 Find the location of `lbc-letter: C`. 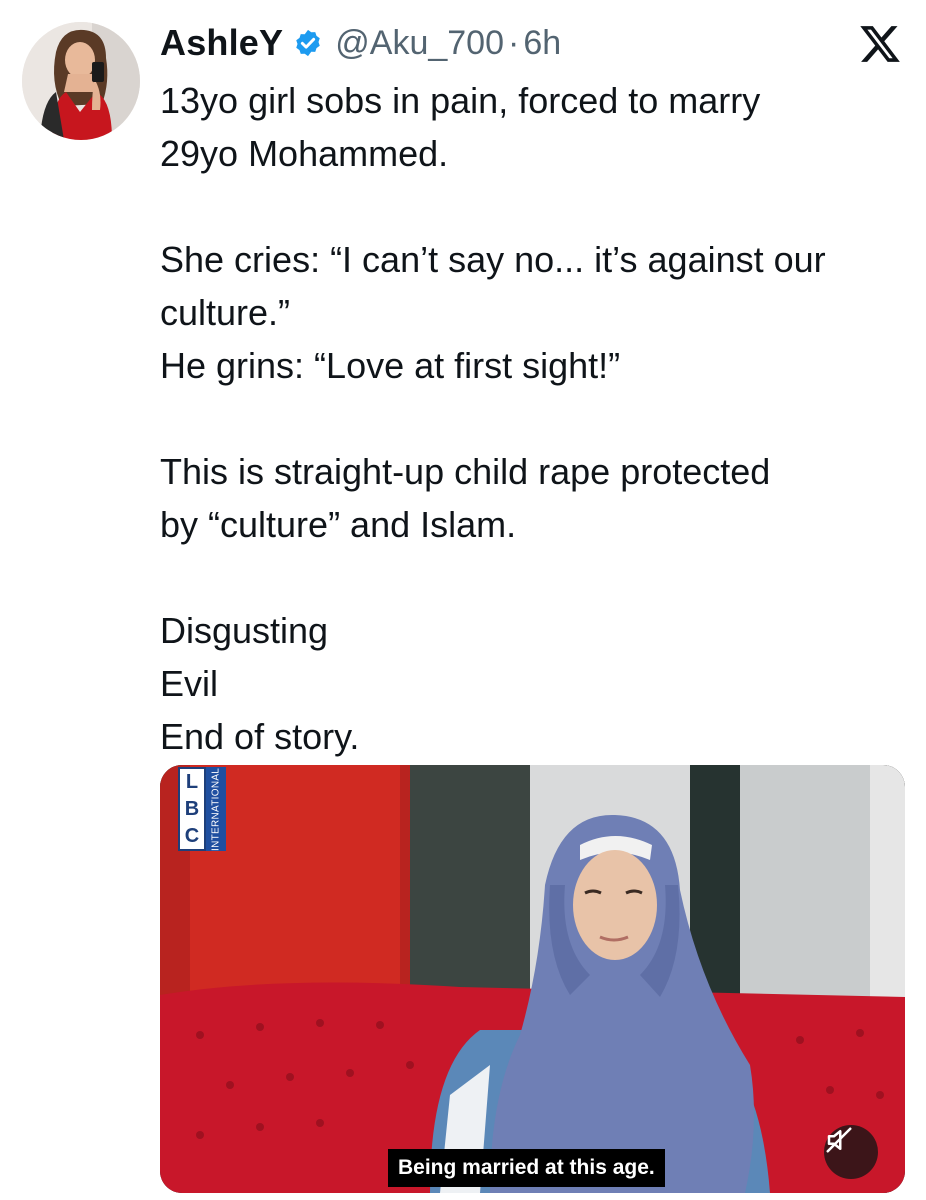

lbc-letter: C is located at coordinates (192, 835).